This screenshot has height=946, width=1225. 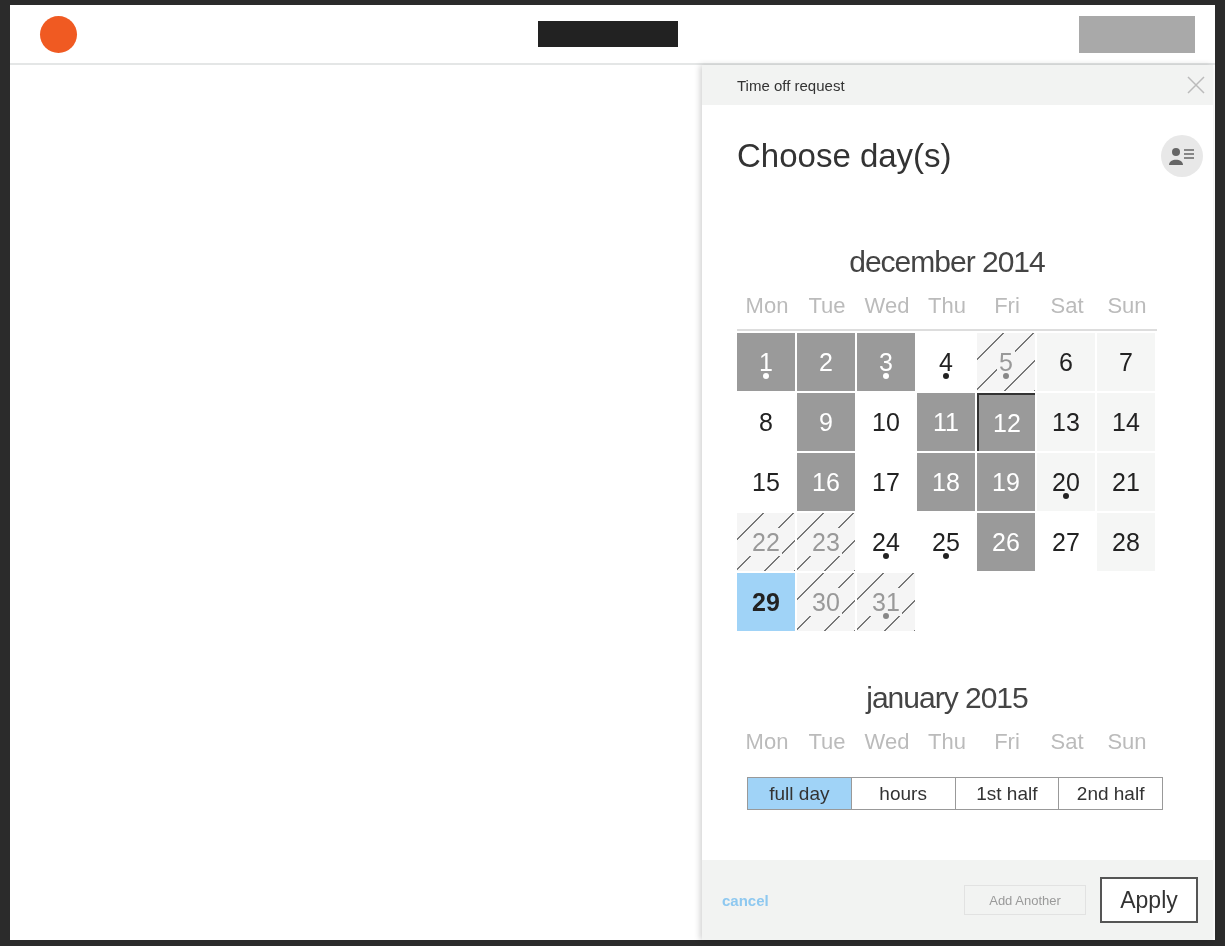 I want to click on logo-circle, so click(x=58, y=34).